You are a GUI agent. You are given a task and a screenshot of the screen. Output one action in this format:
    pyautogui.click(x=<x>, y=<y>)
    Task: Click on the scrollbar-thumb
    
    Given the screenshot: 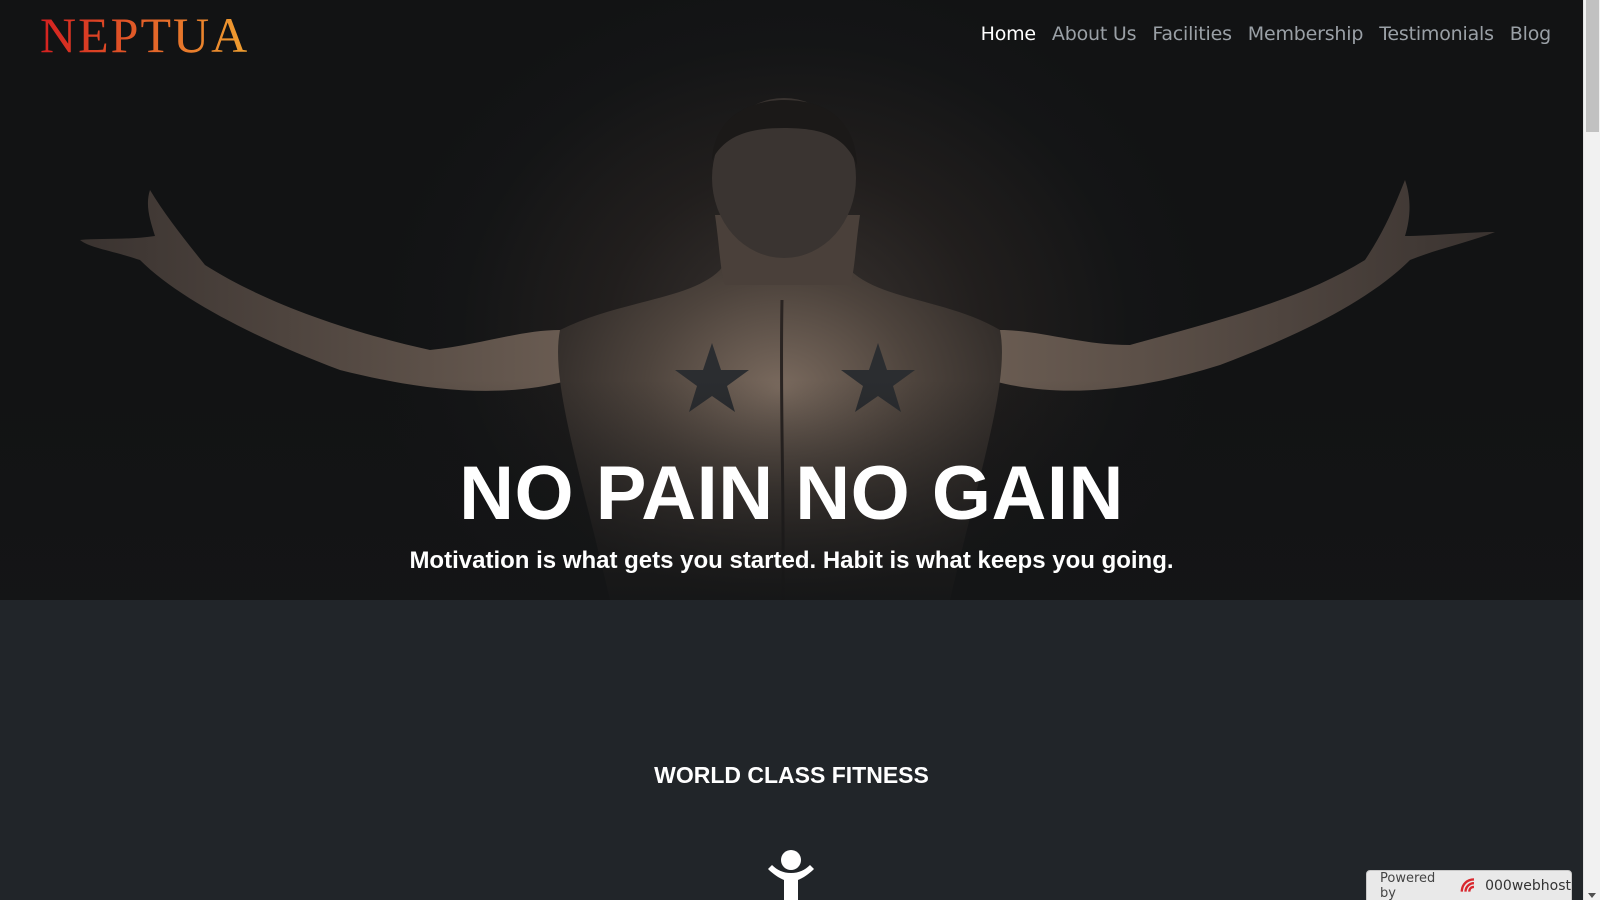 What is the action you would take?
    pyautogui.click(x=1592, y=66)
    